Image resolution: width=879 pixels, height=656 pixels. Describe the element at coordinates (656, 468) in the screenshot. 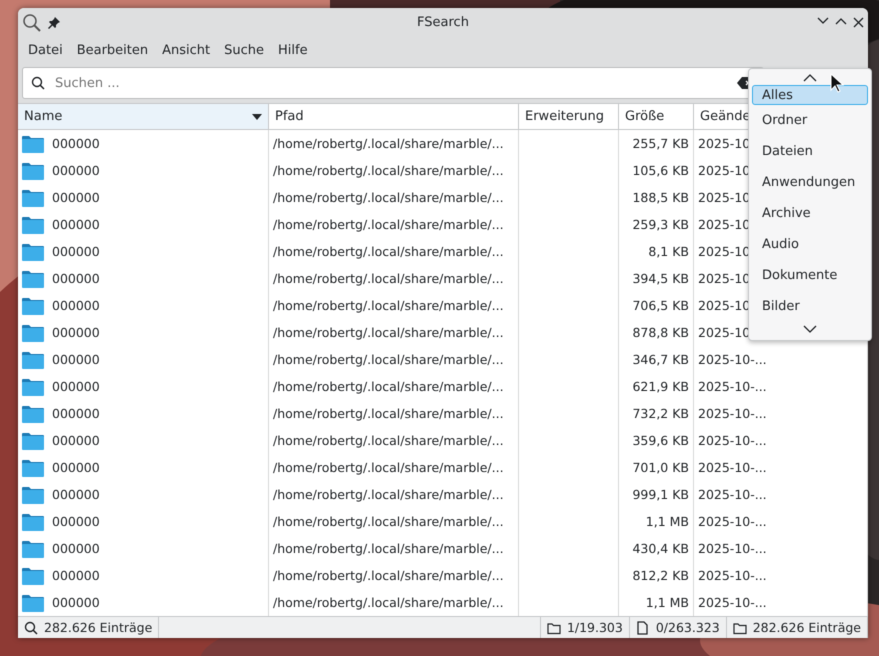

I see `file-size: 701,0 KB` at that location.